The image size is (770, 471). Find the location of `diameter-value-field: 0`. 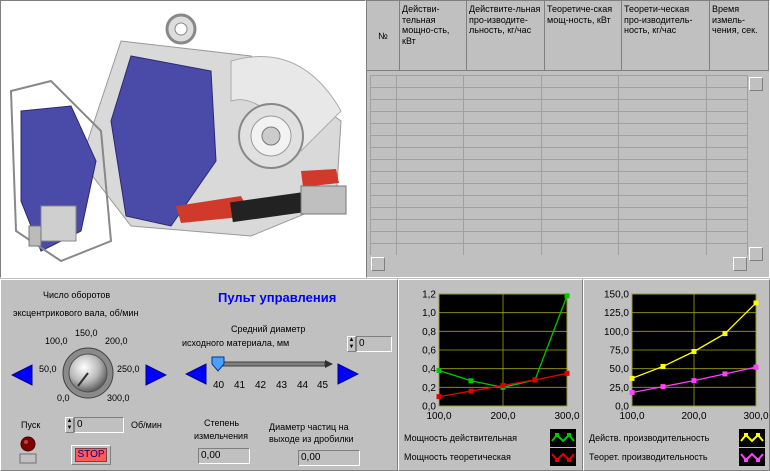

diameter-value-field: 0 is located at coordinates (374, 344).